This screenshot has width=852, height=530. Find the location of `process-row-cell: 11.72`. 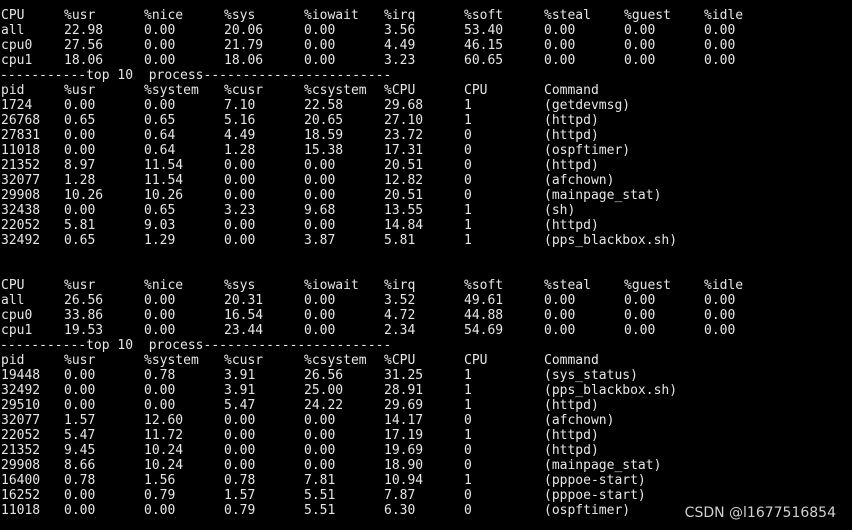

process-row-cell: 11.72 is located at coordinates (164, 435).